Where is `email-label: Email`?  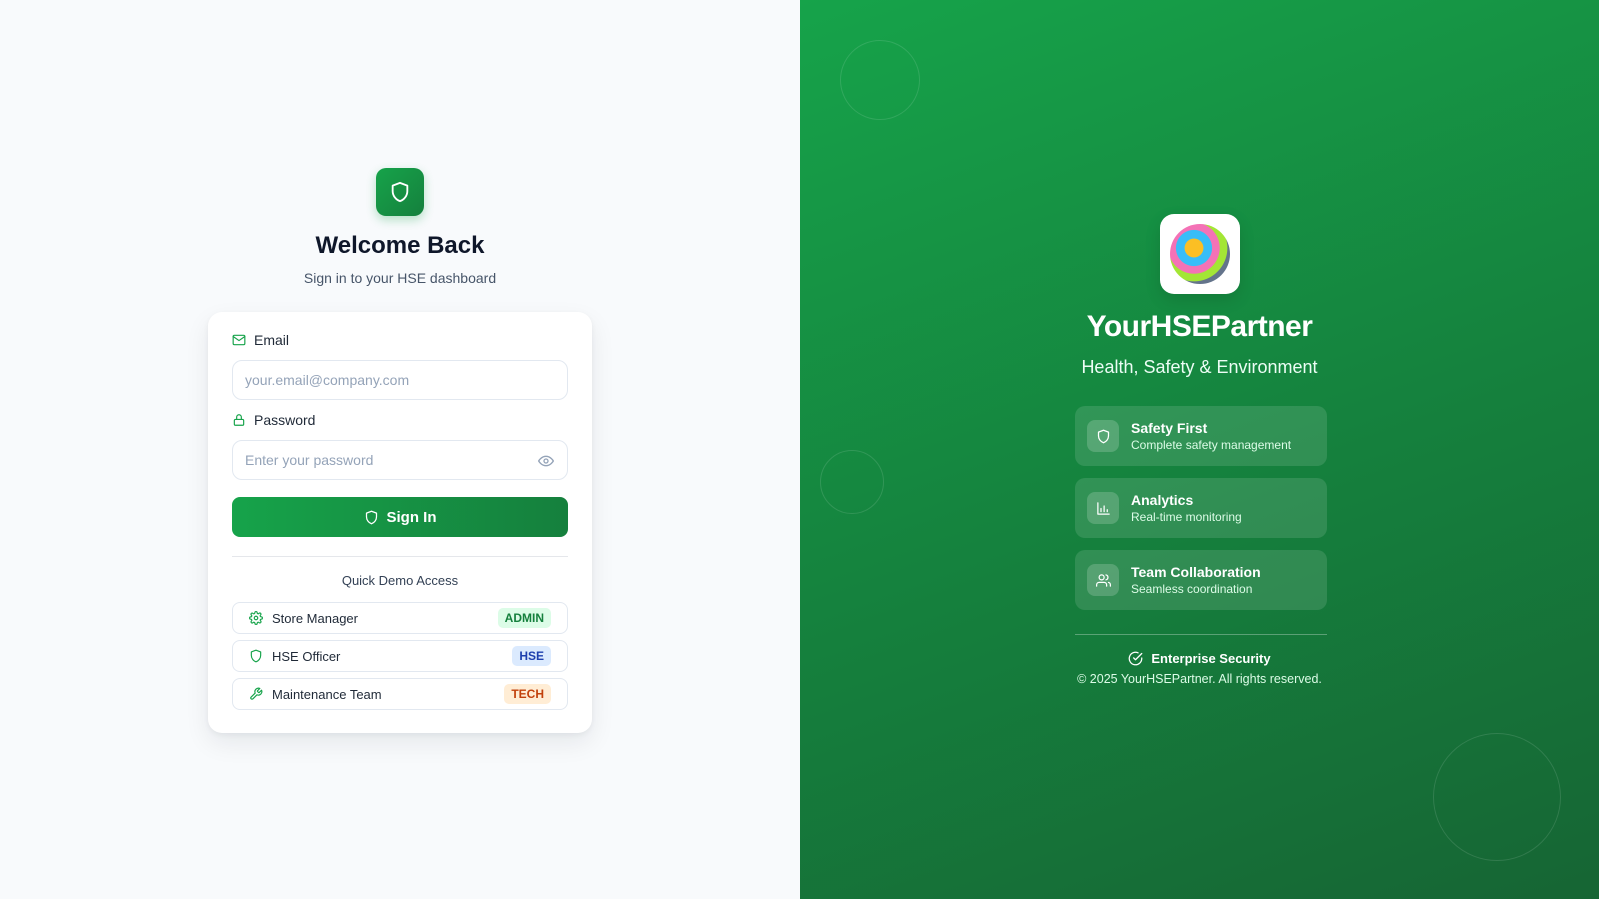 email-label: Email is located at coordinates (260, 340).